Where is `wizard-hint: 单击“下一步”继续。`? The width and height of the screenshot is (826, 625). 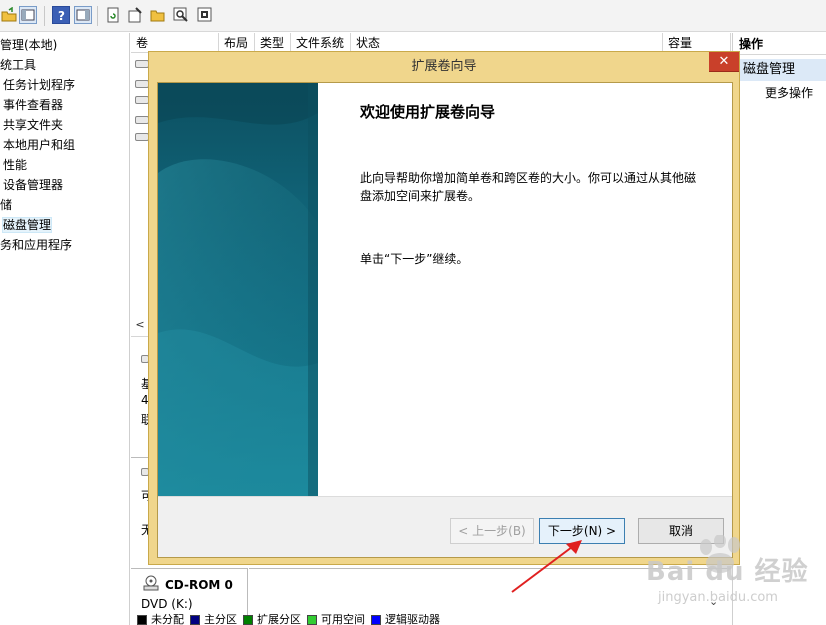 wizard-hint: 单击“下一步”继续。 is located at coordinates (414, 259).